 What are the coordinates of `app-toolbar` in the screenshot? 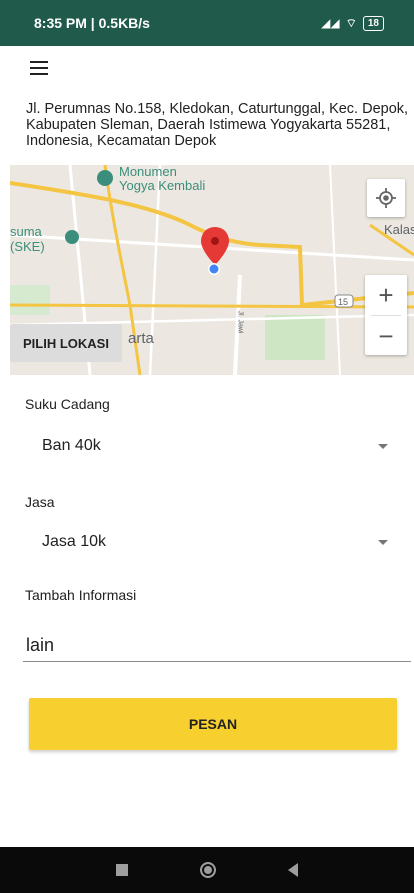 It's located at (207, 71).